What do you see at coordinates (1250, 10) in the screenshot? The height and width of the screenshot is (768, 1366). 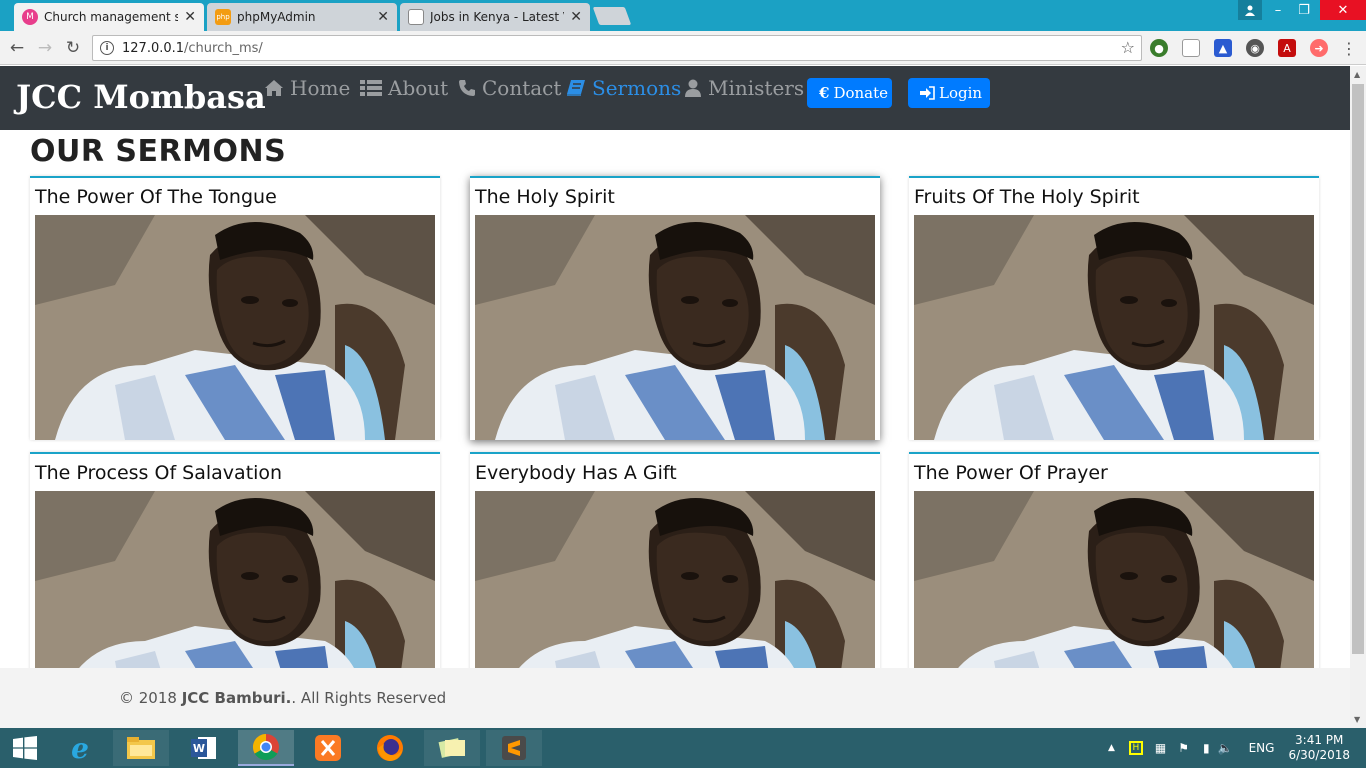 I see `profile-icon` at bounding box center [1250, 10].